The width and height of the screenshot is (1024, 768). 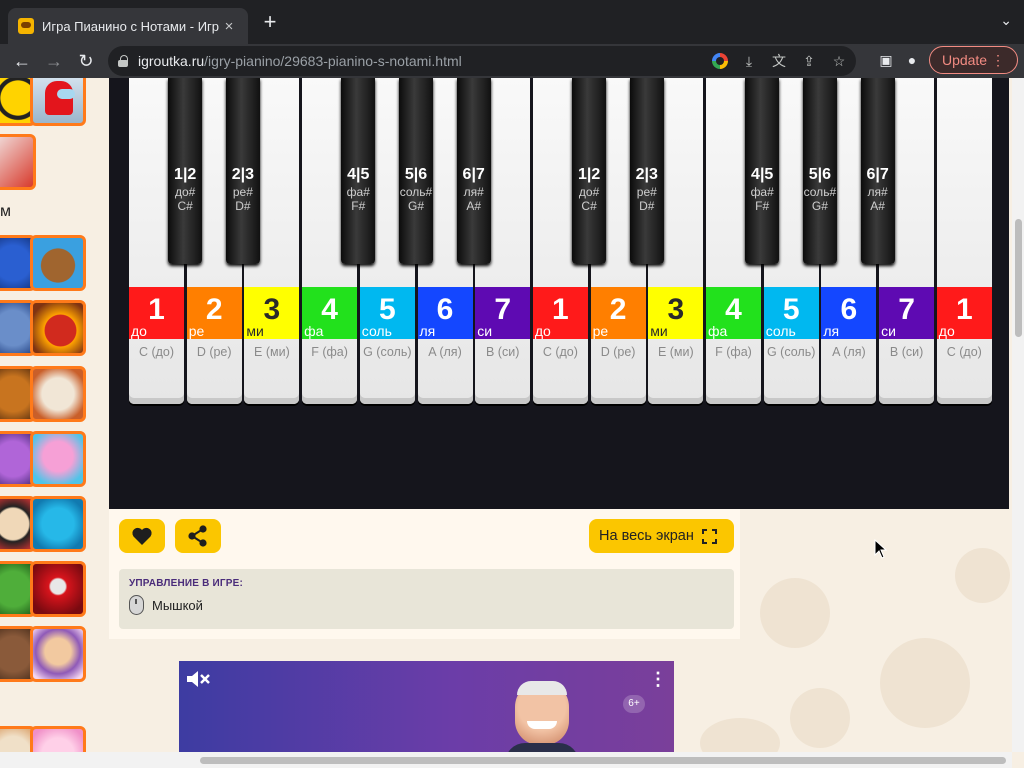 What do you see at coordinates (589, 206) in the screenshot?
I see `black-key-note: C#` at bounding box center [589, 206].